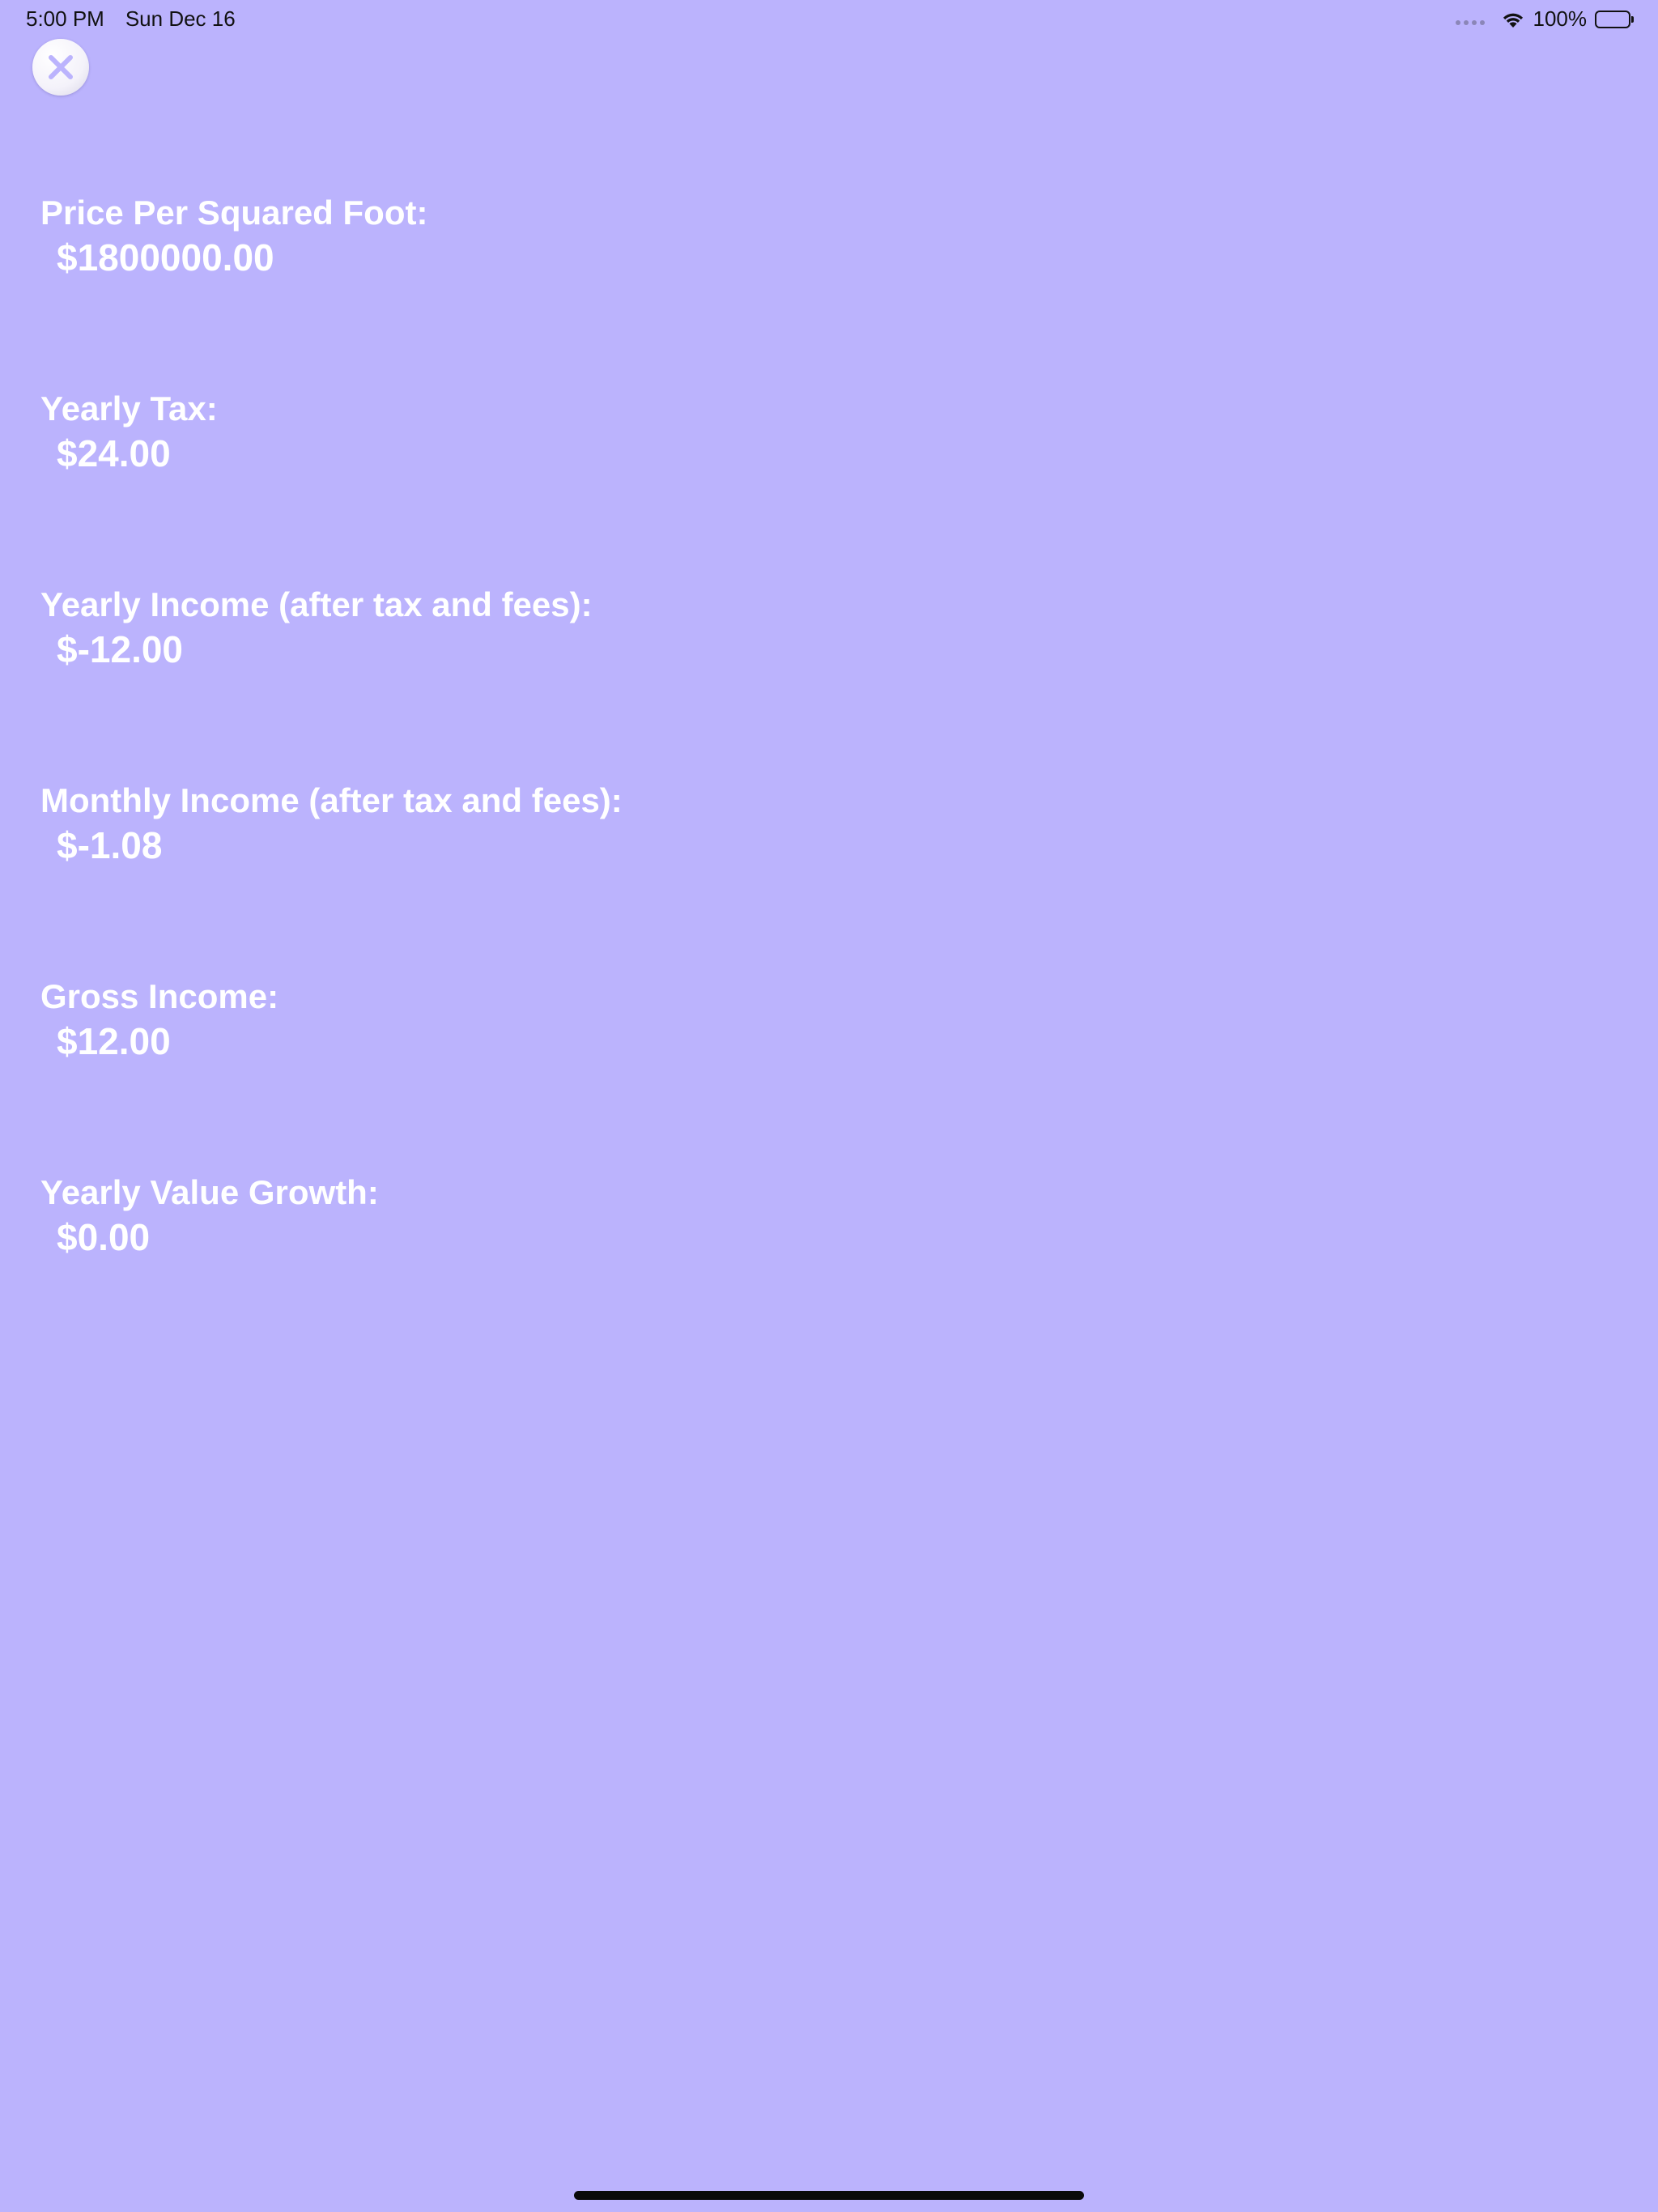  Describe the element at coordinates (65, 19) in the screenshot. I see `status-time: 5:00 PM` at that location.